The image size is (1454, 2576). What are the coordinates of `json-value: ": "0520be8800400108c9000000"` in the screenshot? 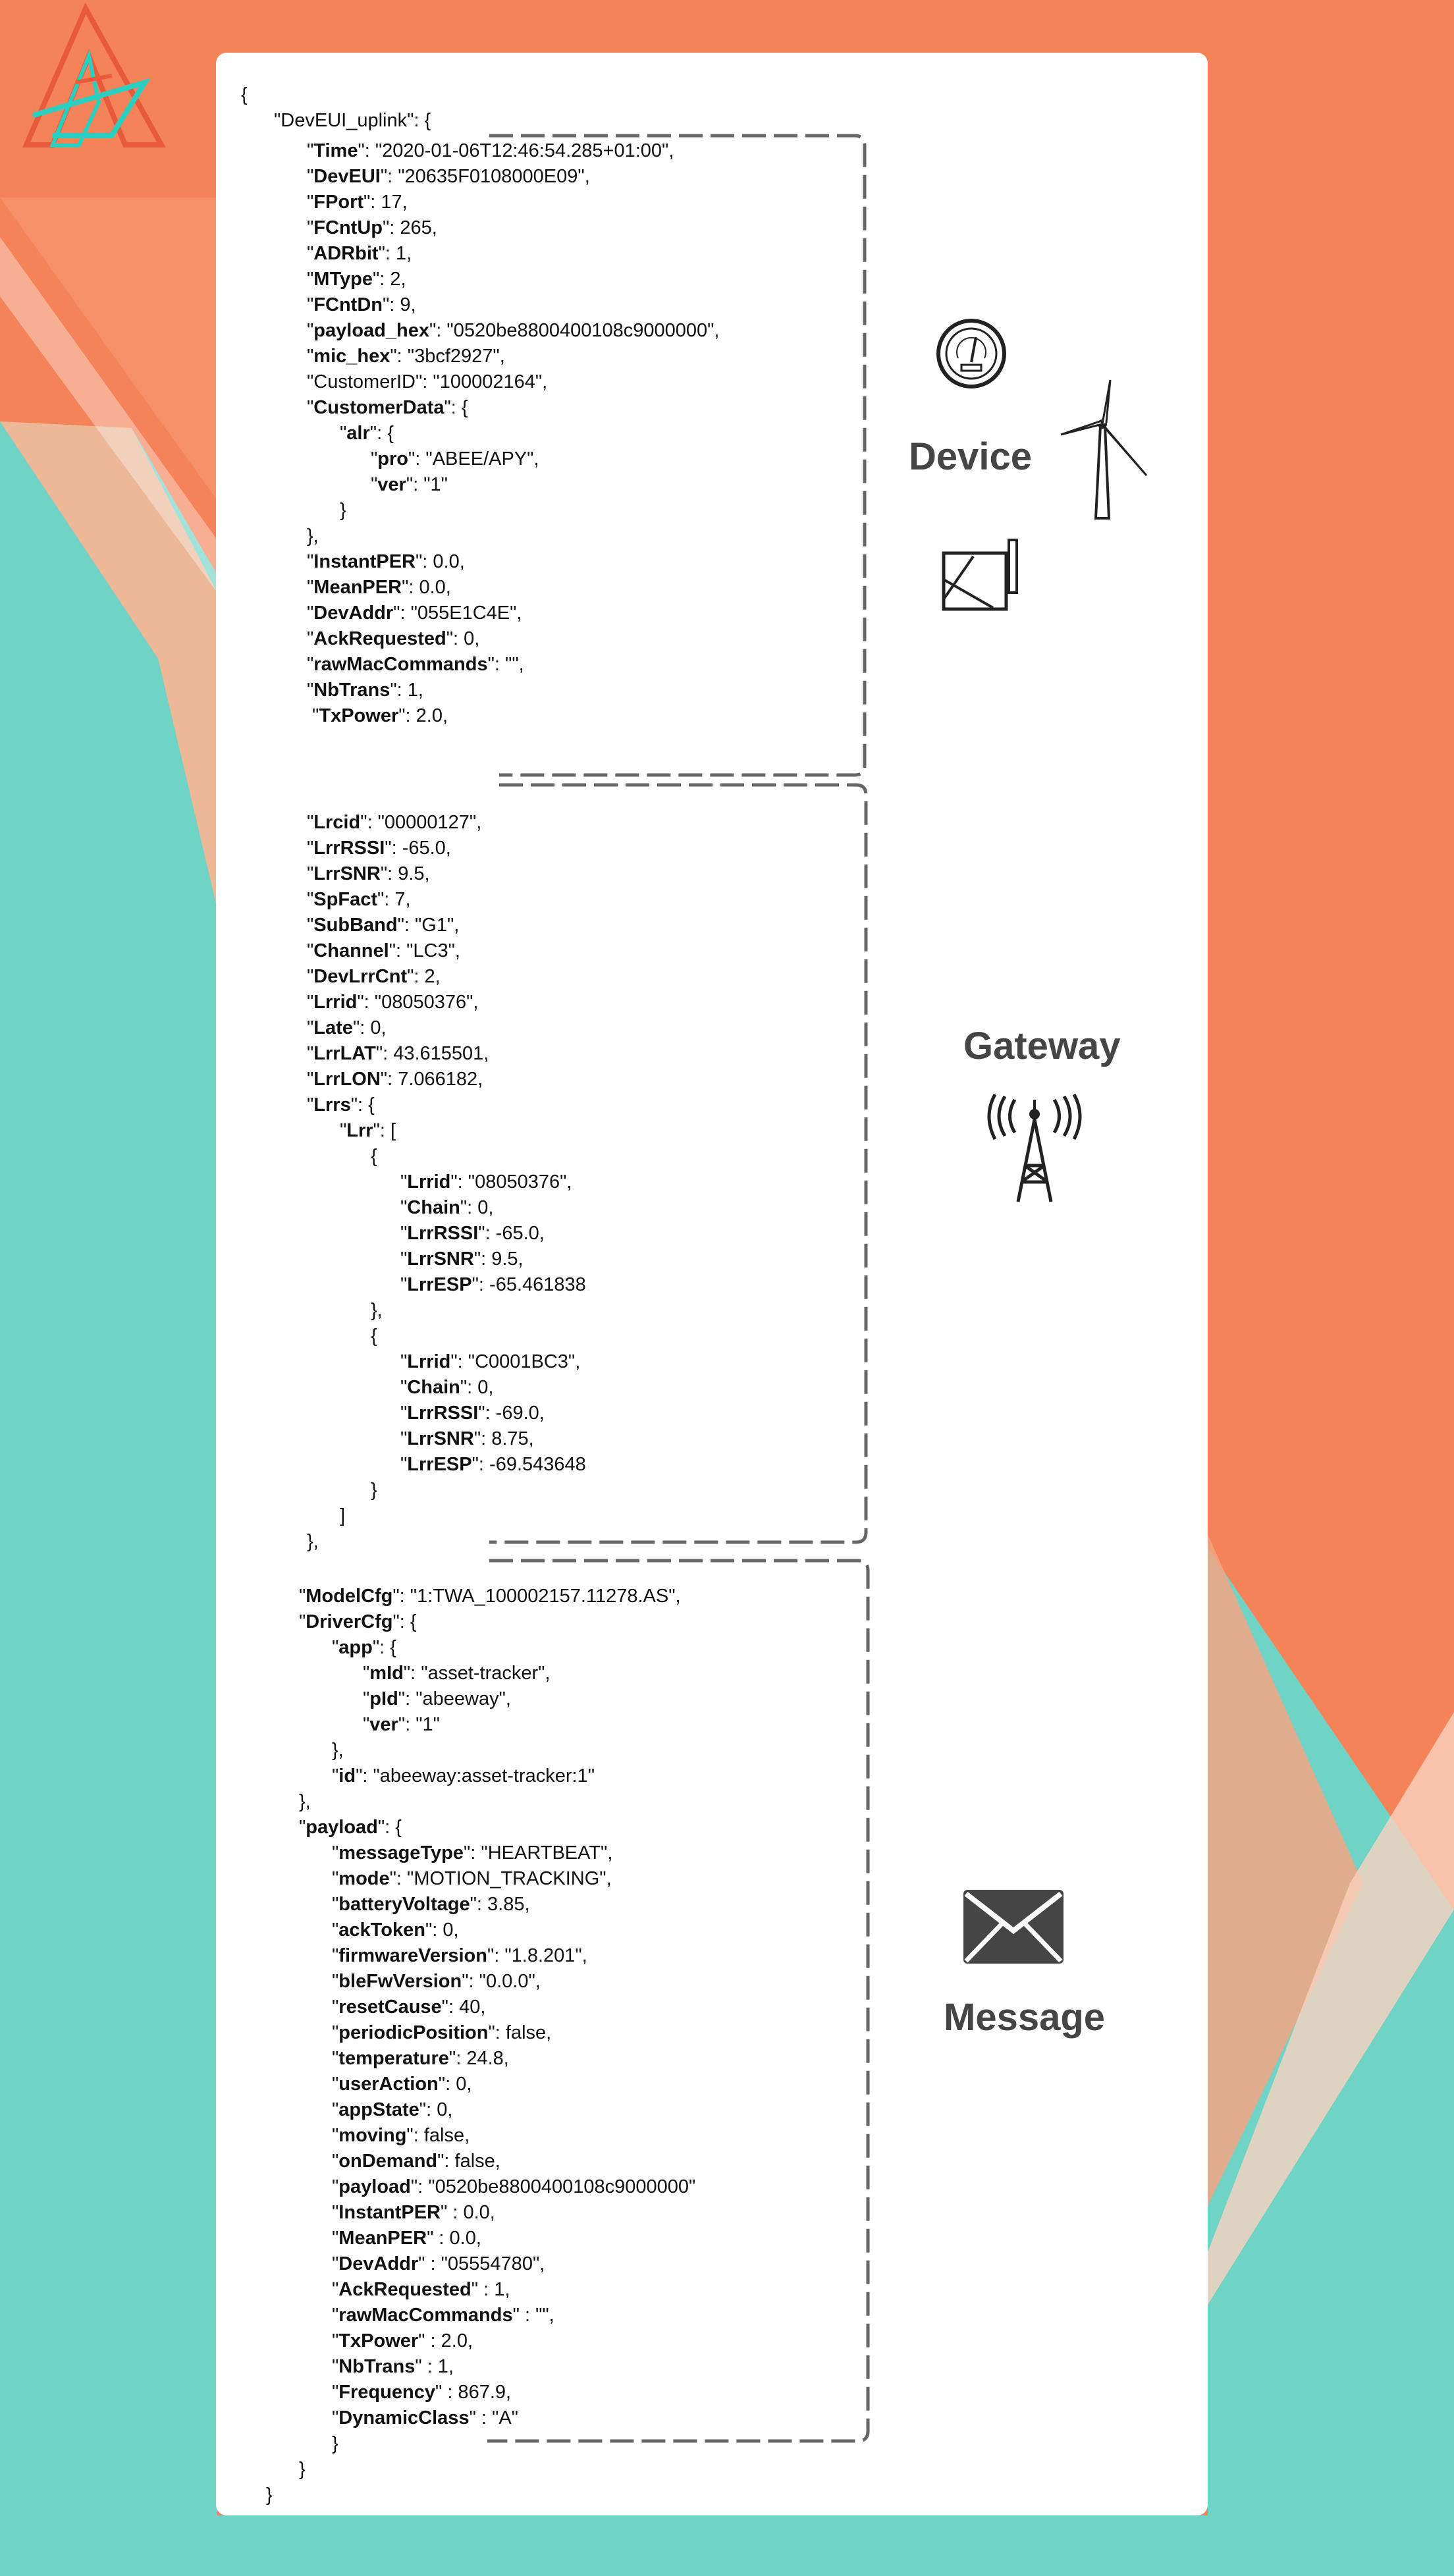 It's located at (553, 2186).